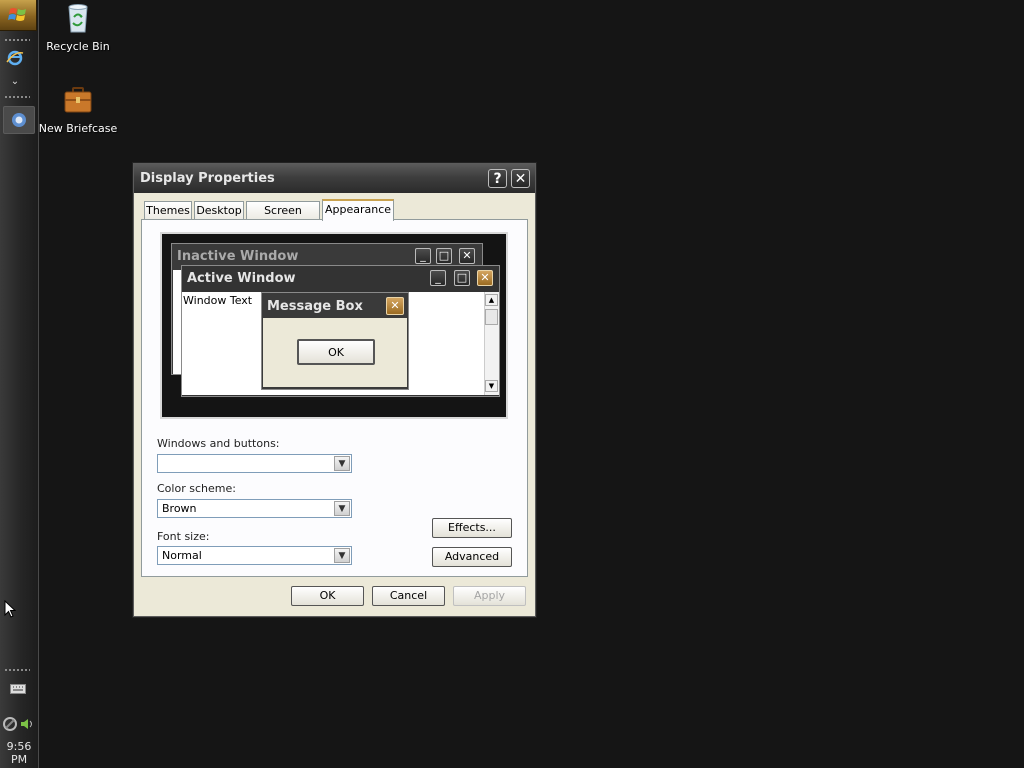 Image resolution: width=1024 pixels, height=768 pixels. Describe the element at coordinates (18, 689) in the screenshot. I see `keyboard-icon` at that location.